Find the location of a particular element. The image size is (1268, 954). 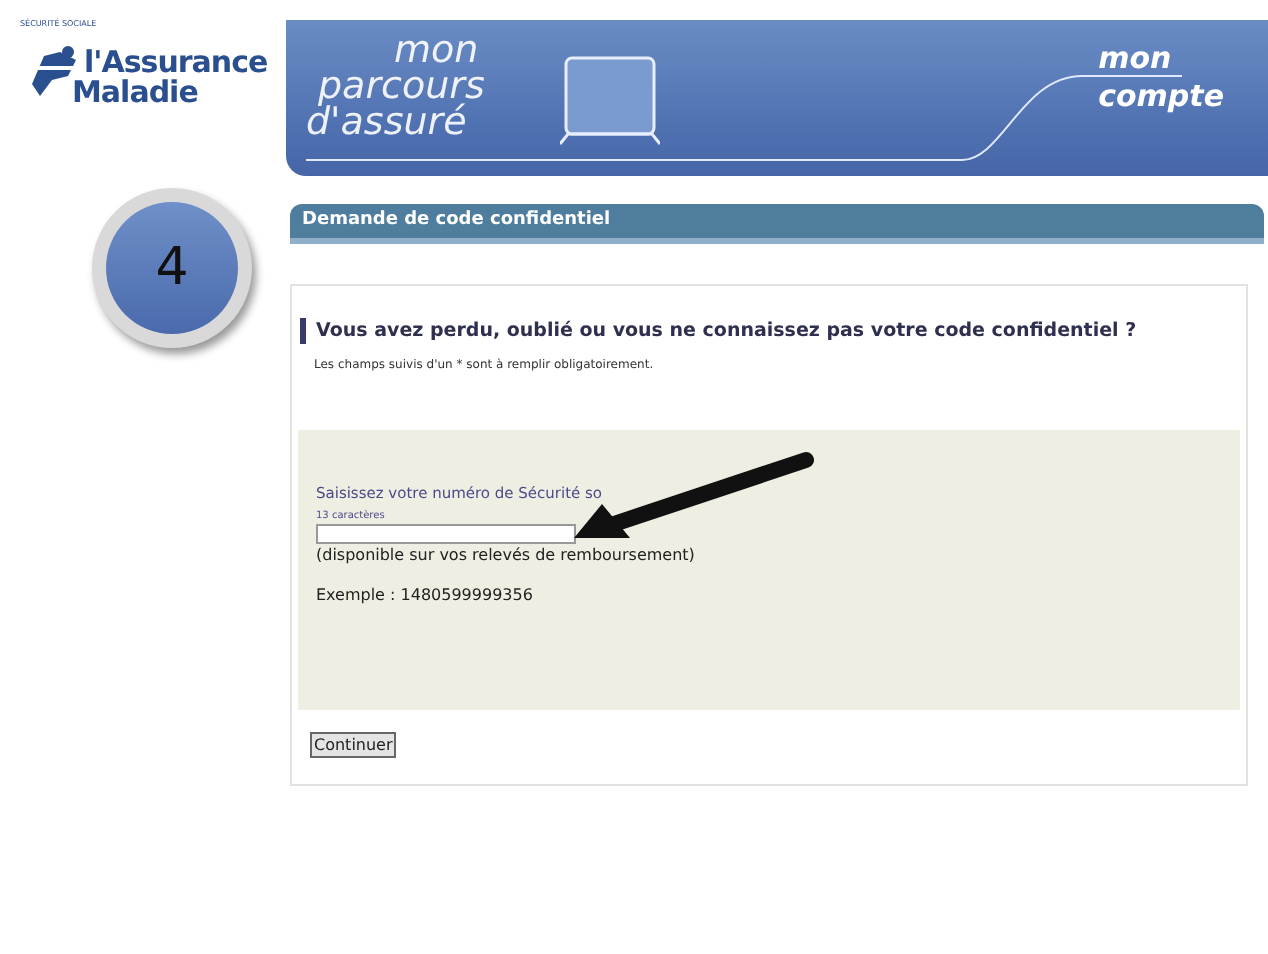

logo-text: l'Assurance is located at coordinates (176, 63).